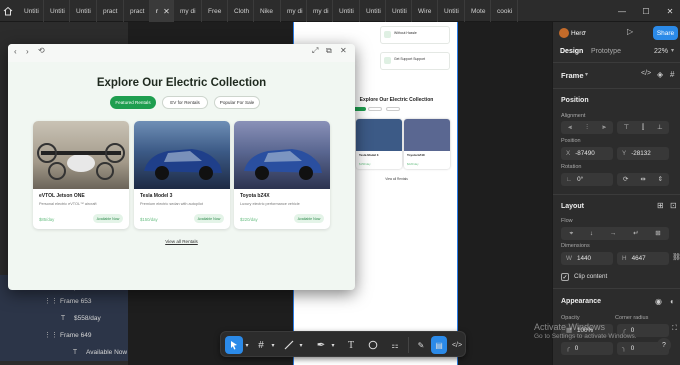 The image size is (680, 365). Describe the element at coordinates (421, 345) in the screenshot. I see `design-mode-icon: ✎` at that location.